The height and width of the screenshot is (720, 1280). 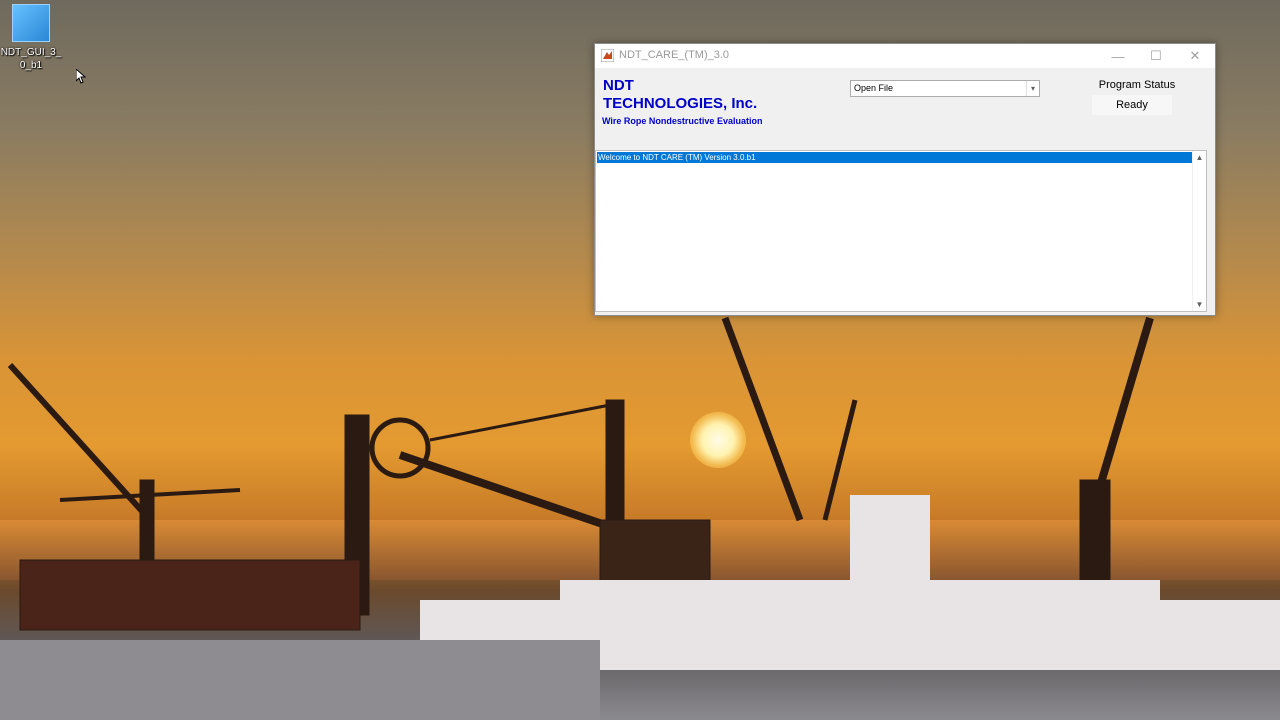 I want to click on scroll-down-icon: ▼, so click(x=1199, y=304).